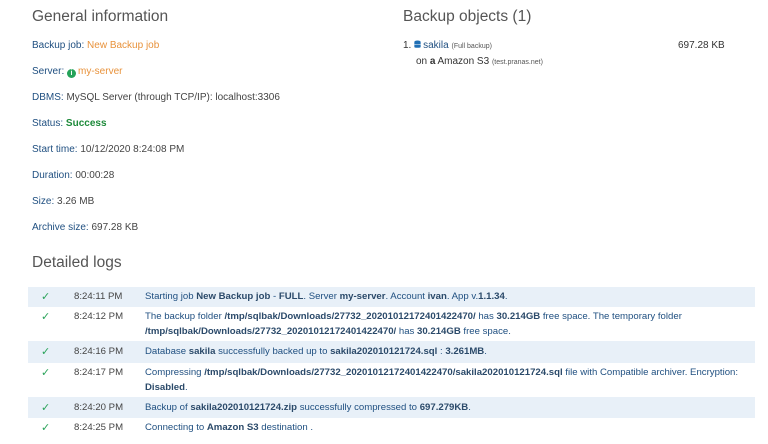 The height and width of the screenshot is (444, 768). Describe the element at coordinates (76, 201) in the screenshot. I see `size-value: 3.26 MB` at that location.